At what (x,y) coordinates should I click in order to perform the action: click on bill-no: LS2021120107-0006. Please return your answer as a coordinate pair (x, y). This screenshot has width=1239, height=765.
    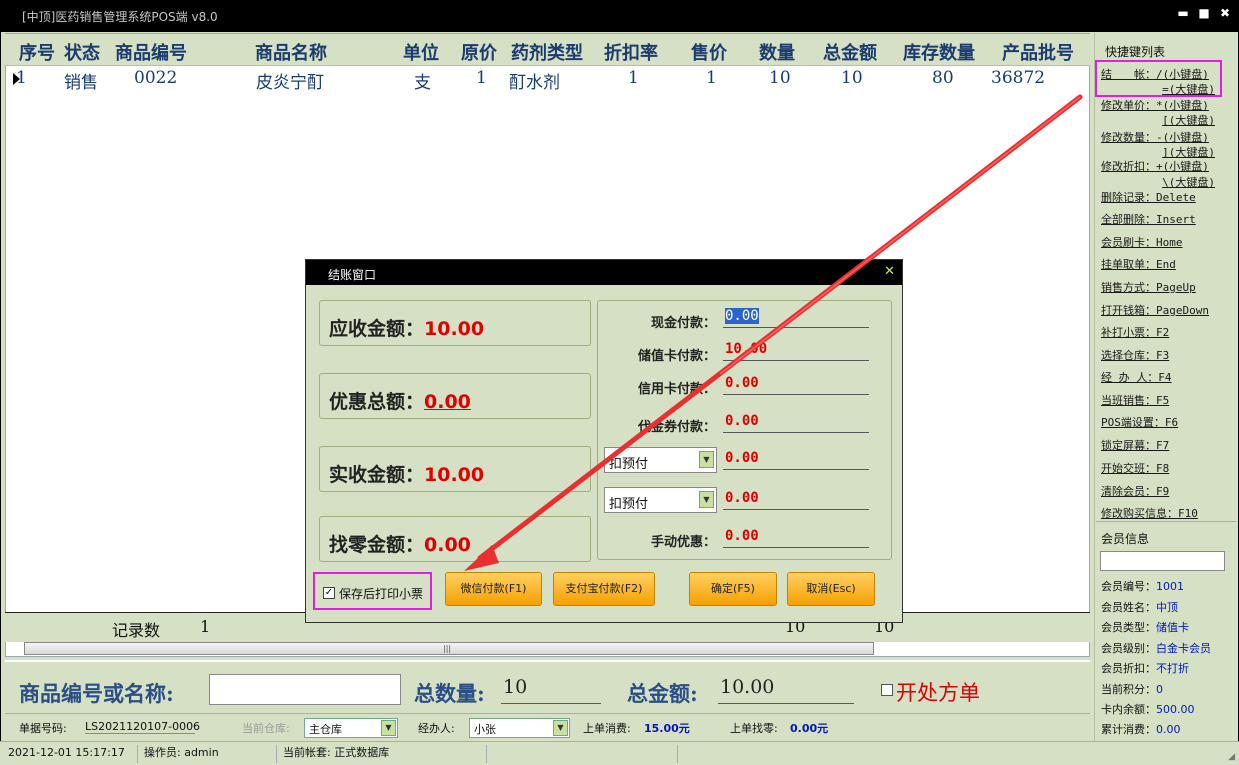
    Looking at the image, I should click on (143, 727).